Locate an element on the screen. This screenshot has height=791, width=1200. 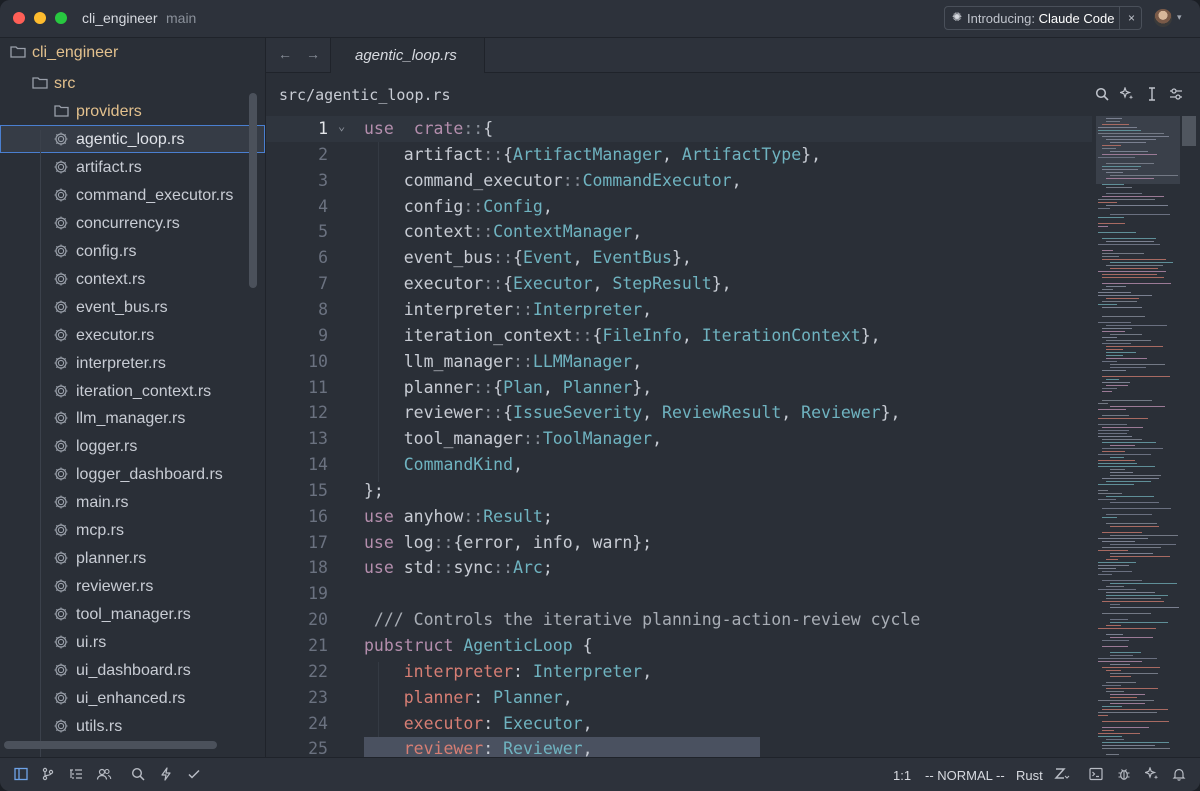
branch-name: main is located at coordinates (181, 18).